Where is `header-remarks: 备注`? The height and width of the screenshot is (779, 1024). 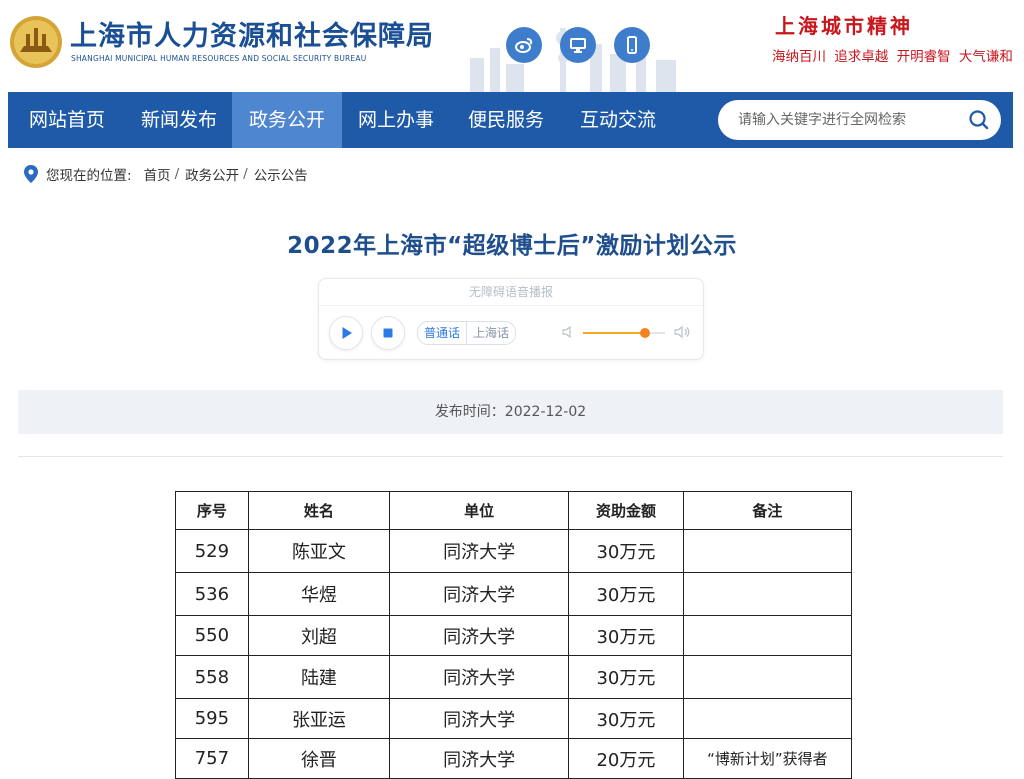
header-remarks: 备注 is located at coordinates (767, 510).